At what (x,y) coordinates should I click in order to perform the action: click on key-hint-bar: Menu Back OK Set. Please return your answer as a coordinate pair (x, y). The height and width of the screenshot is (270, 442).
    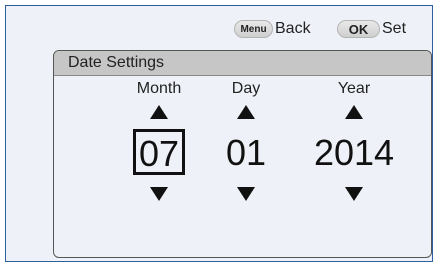
    Looking at the image, I should click on (219, 32).